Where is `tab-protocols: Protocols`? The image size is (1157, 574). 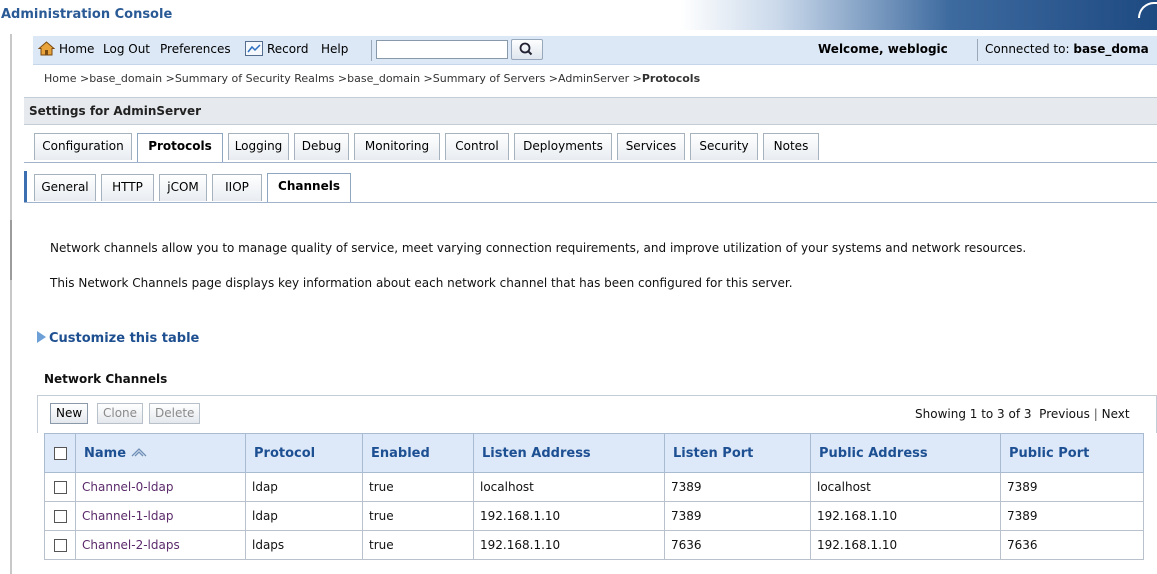 tab-protocols: Protocols is located at coordinates (180, 147).